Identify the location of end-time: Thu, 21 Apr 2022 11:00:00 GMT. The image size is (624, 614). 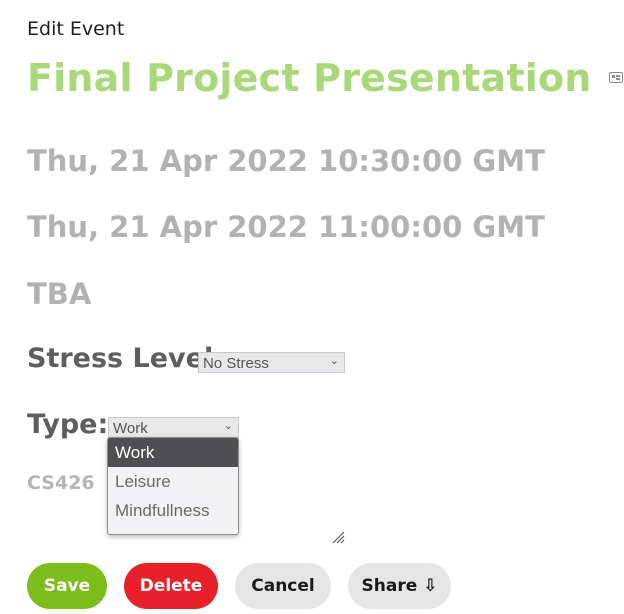
(286, 227).